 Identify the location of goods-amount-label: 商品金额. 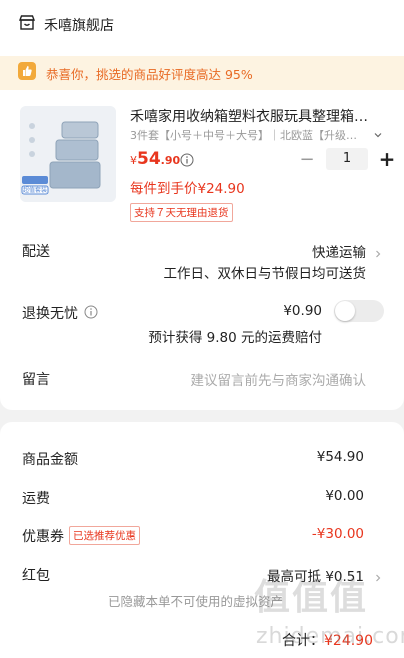
(50, 460).